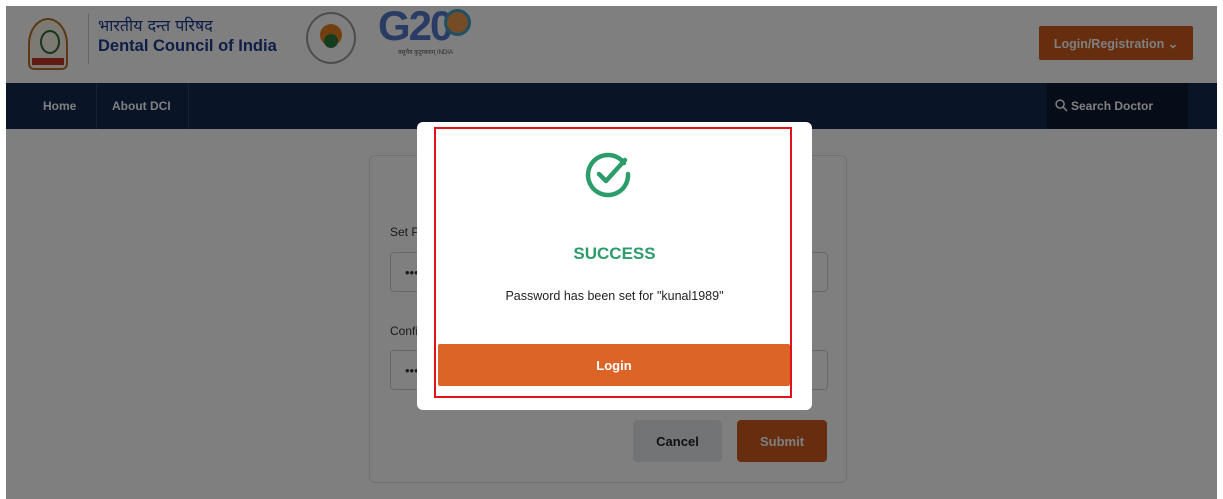 The height and width of the screenshot is (499, 1223). Describe the element at coordinates (614, 296) in the screenshot. I see `success-message: Password has been set for "kunal1989"` at that location.